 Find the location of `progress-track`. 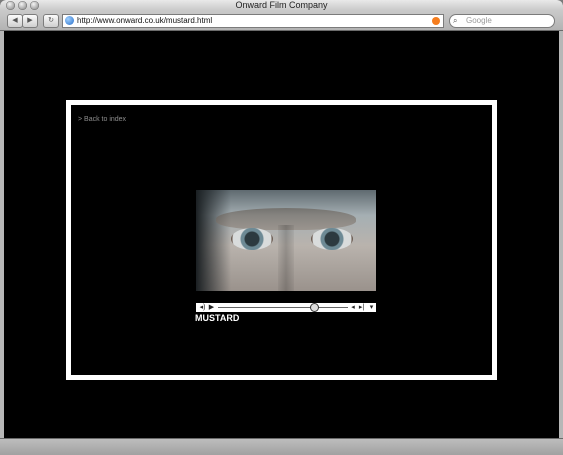

progress-track is located at coordinates (283, 307).